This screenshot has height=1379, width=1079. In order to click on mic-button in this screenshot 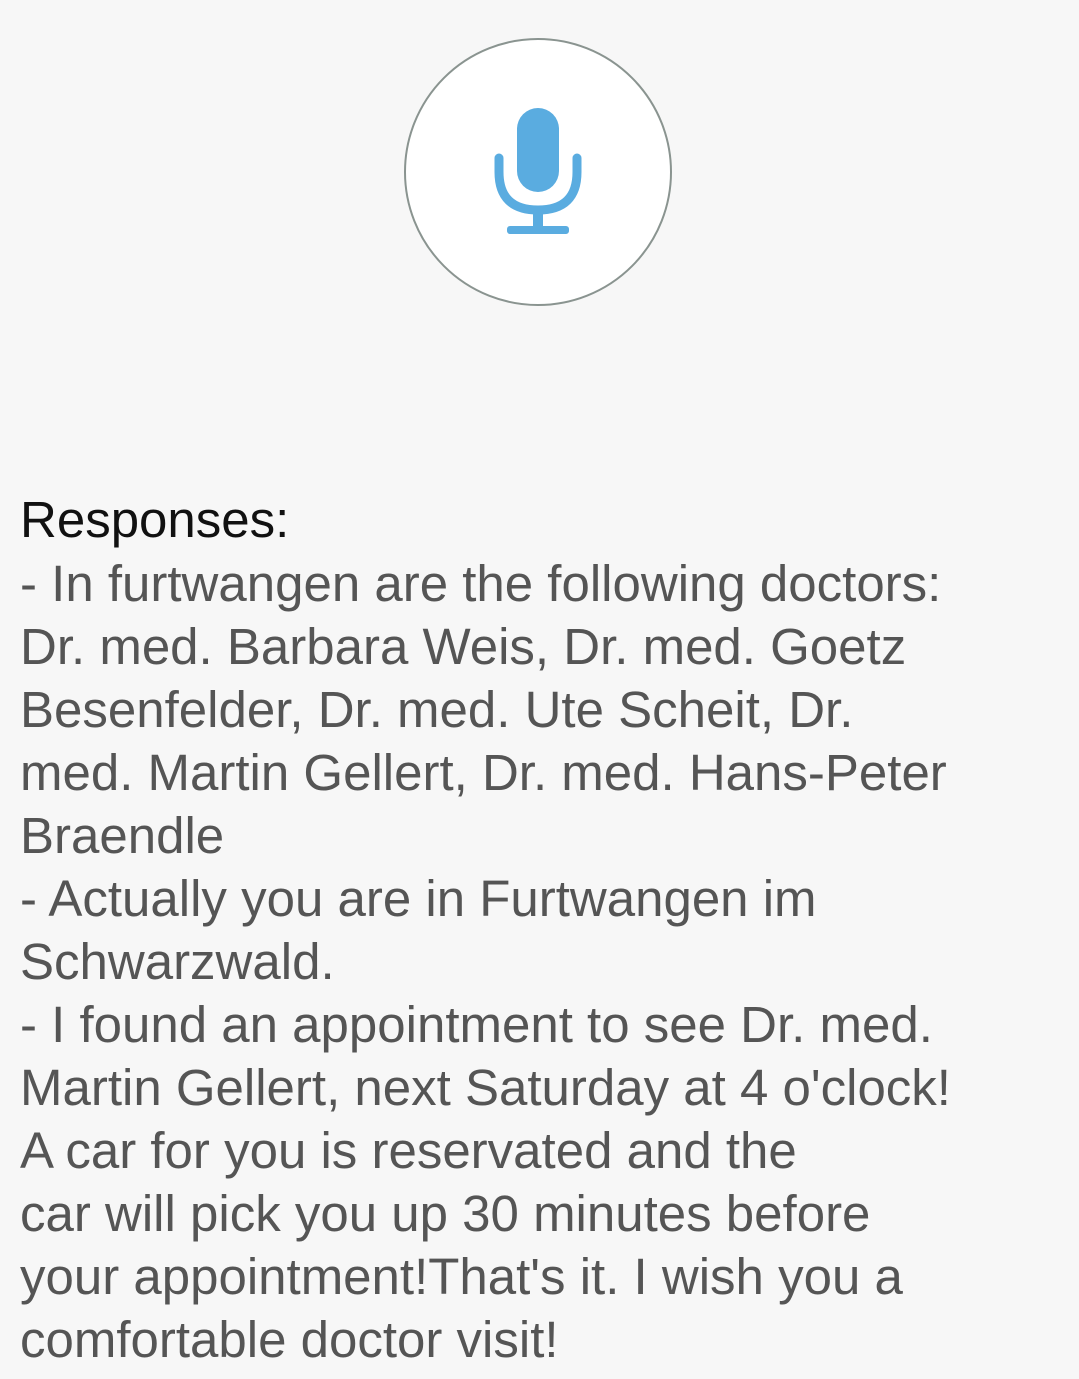, I will do `click(538, 172)`.